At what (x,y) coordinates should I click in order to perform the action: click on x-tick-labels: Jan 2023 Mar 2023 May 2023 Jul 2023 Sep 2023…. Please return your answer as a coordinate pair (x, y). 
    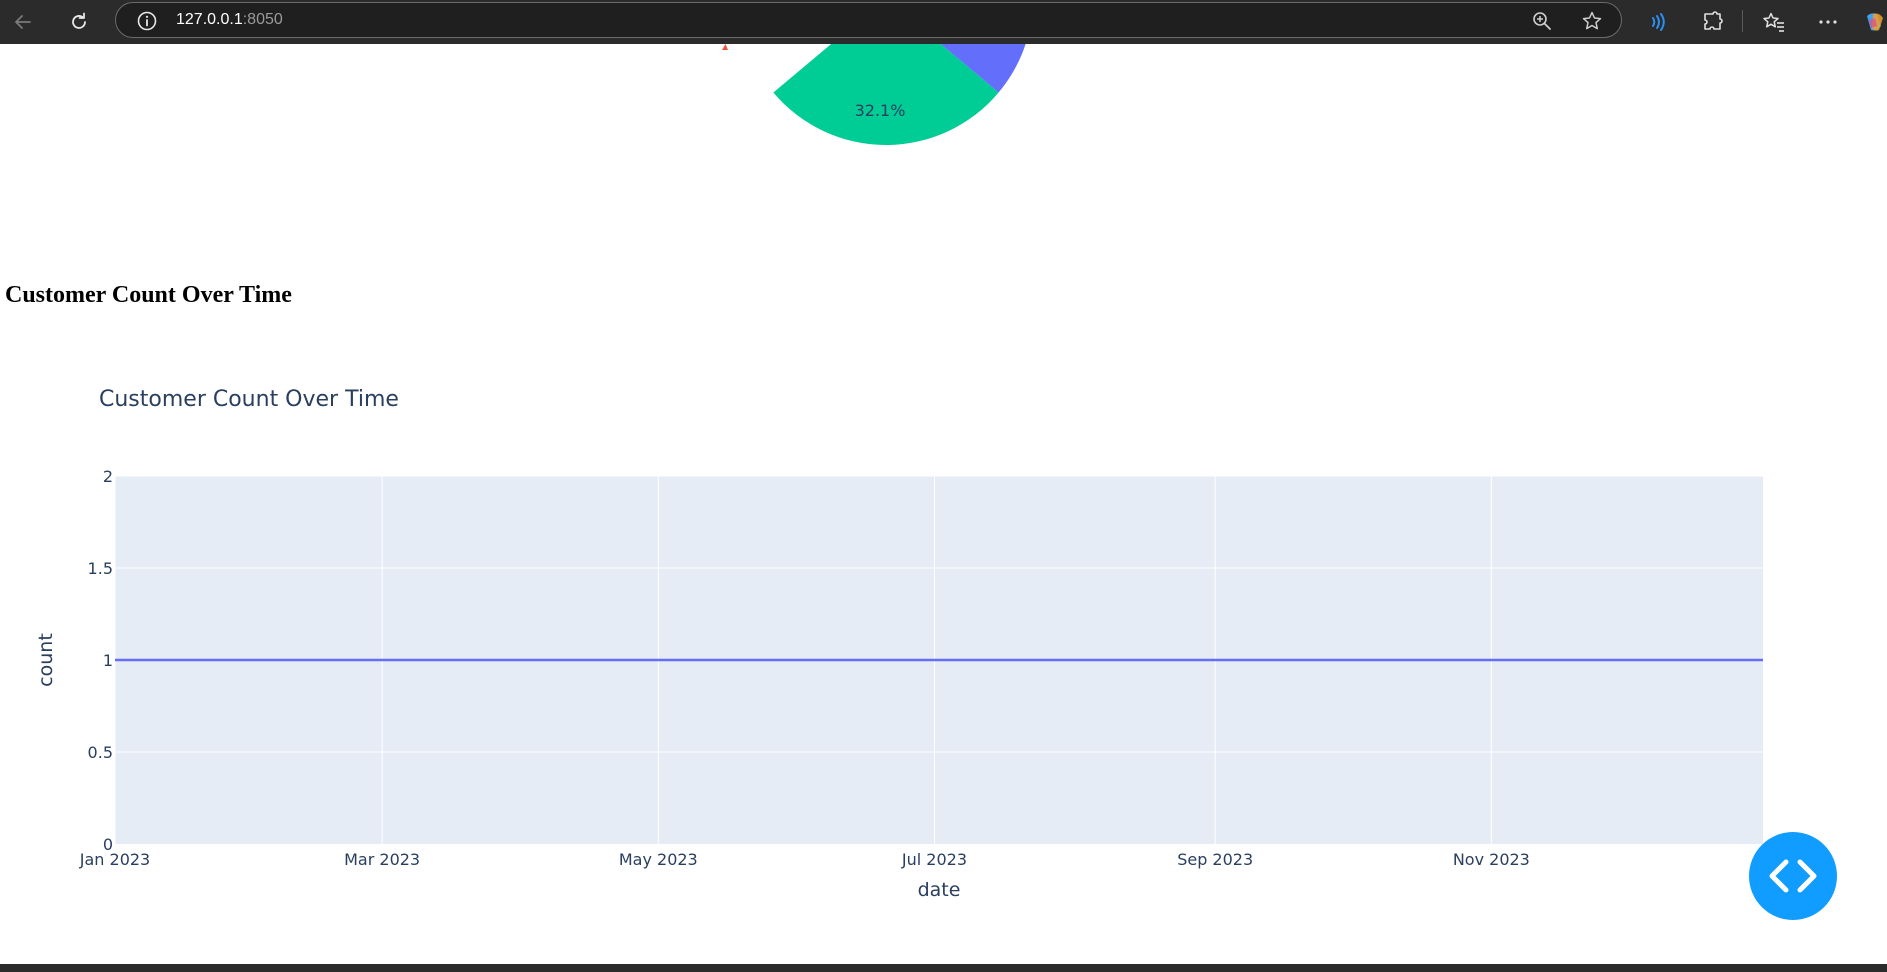
    Looking at the image, I should click on (804, 859).